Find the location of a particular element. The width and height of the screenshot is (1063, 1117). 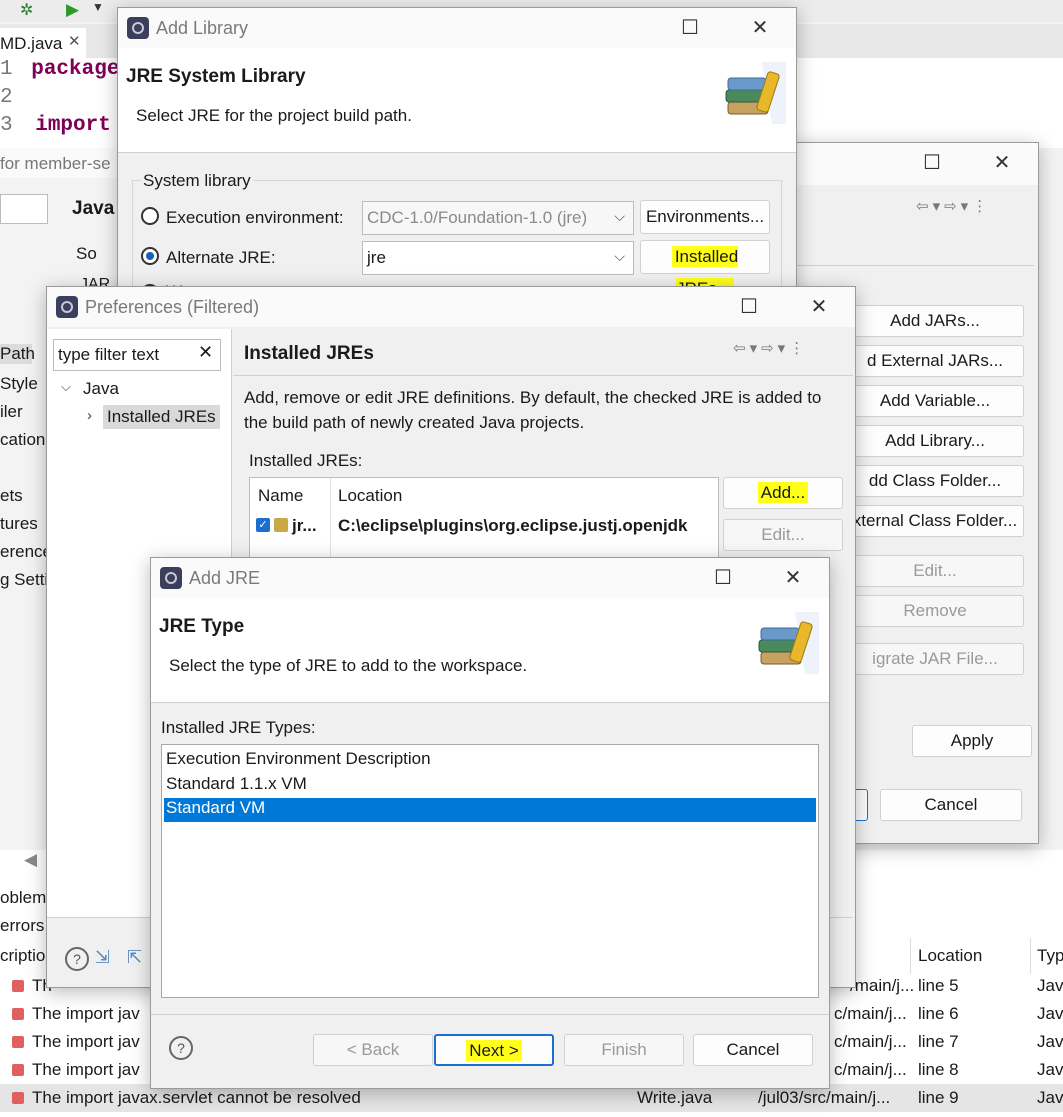

source-tab-fragment: So is located at coordinates (86, 254).